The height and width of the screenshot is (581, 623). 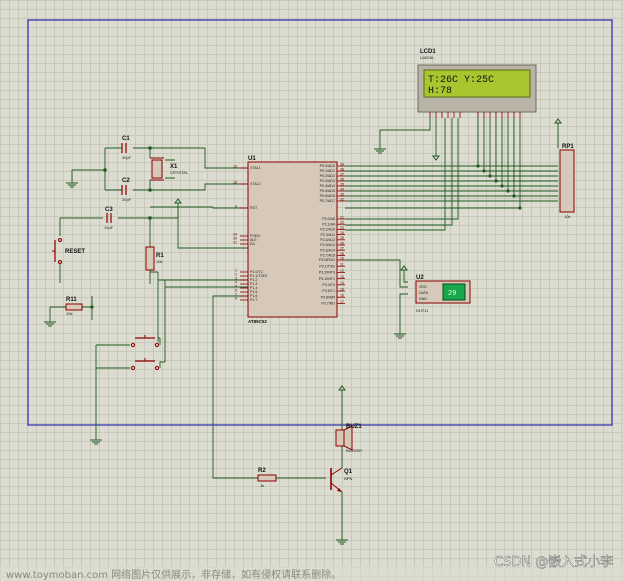 What do you see at coordinates (342, 223) in the screenshot?
I see `mcu-pin-number: 22` at bounding box center [342, 223].